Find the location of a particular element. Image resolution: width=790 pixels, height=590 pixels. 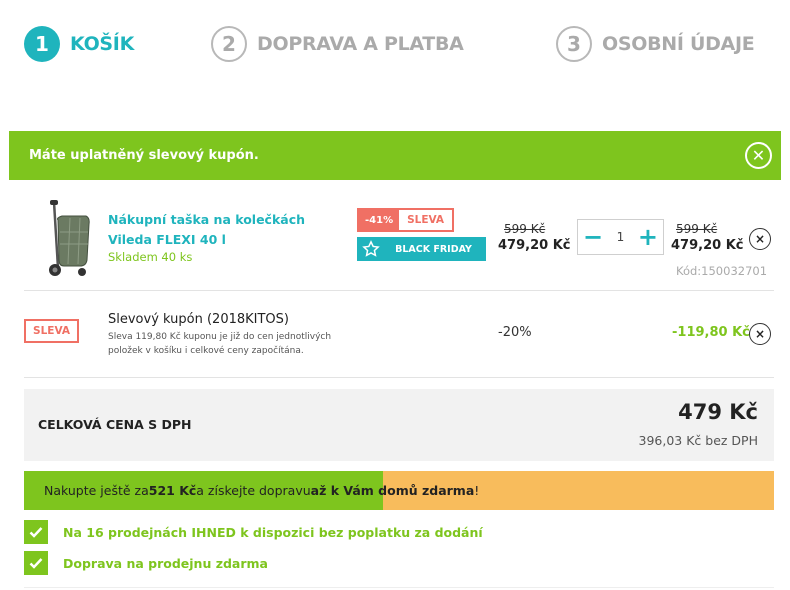

unit-price: 479,20 Kč is located at coordinates (534, 245).